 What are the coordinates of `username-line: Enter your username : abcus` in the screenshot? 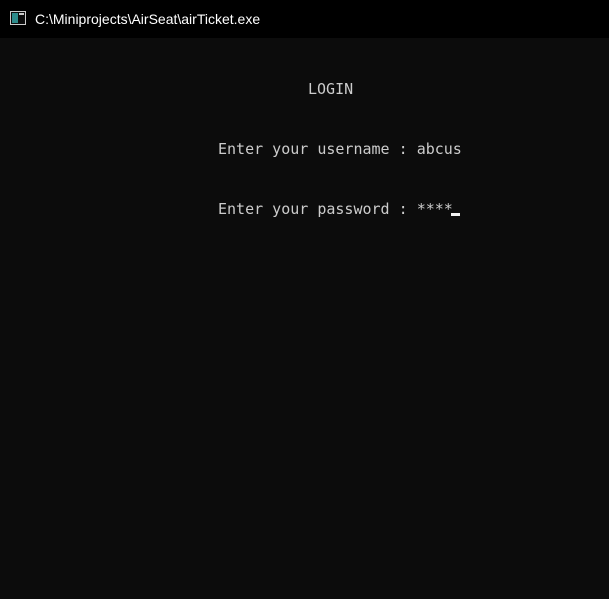 It's located at (340, 149).